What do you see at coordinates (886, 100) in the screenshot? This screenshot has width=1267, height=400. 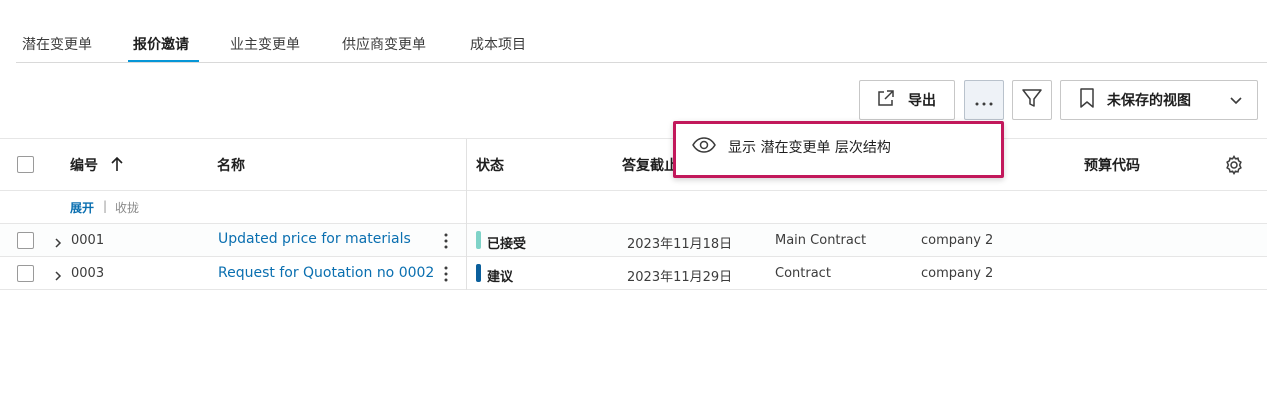 I see `share-icon` at bounding box center [886, 100].